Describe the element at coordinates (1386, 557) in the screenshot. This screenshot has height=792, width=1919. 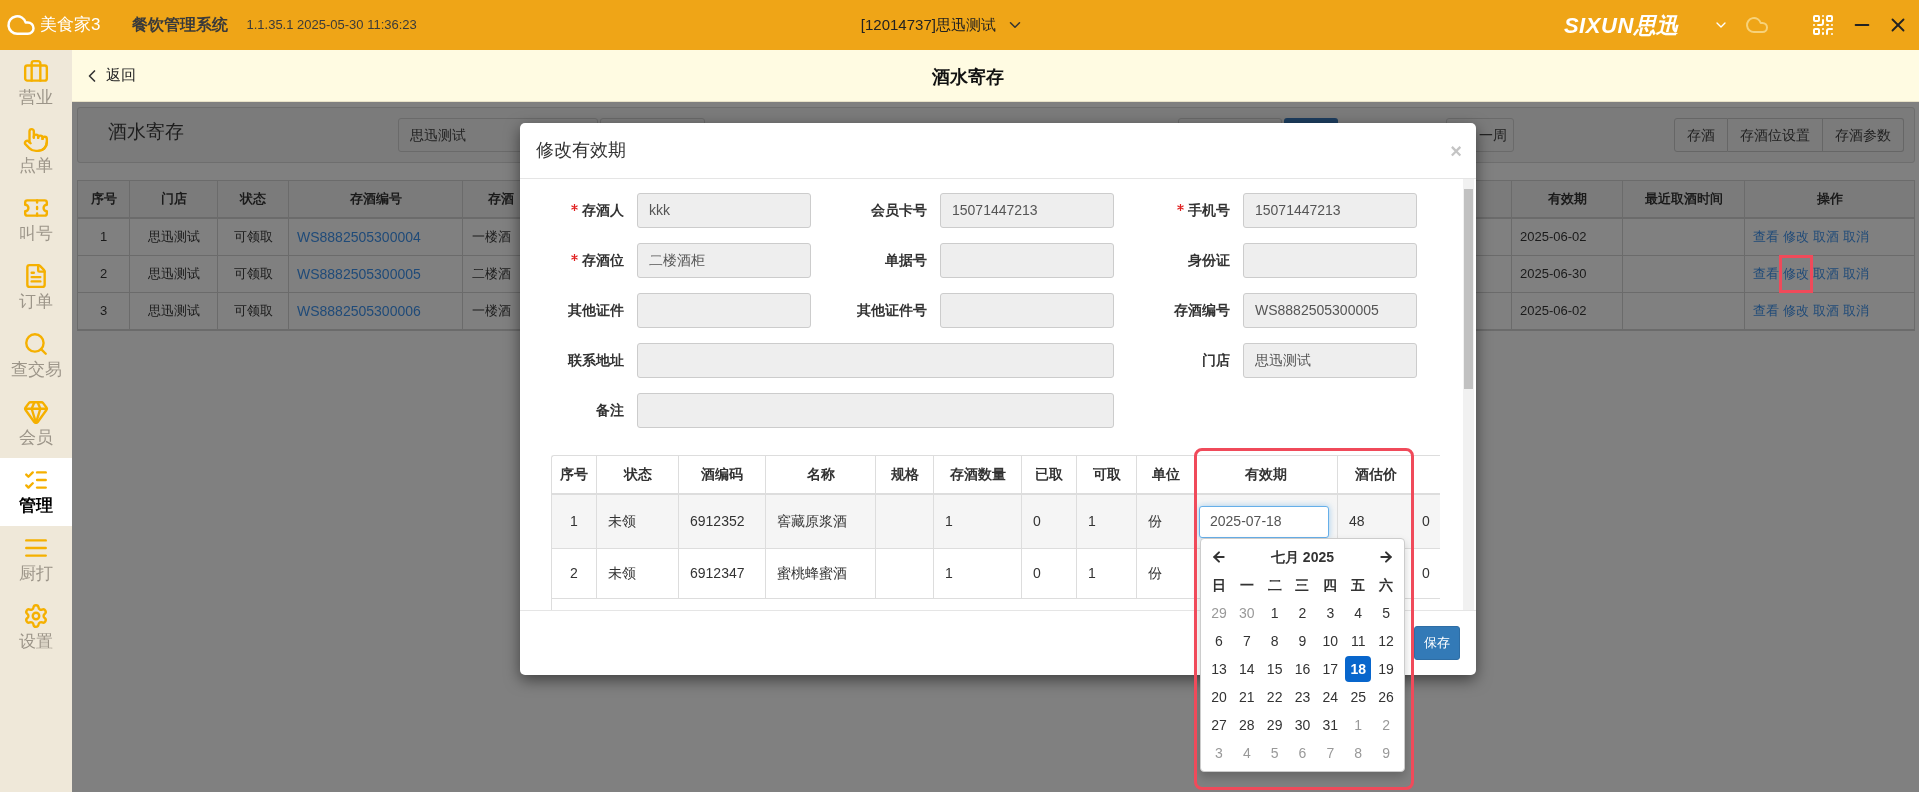
I see `next-month-icon` at that location.